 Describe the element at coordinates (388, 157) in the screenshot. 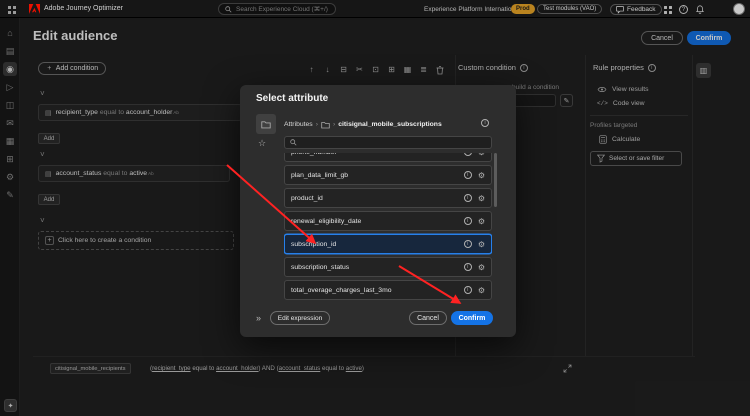

I see `attribute-row: phone_number` at that location.